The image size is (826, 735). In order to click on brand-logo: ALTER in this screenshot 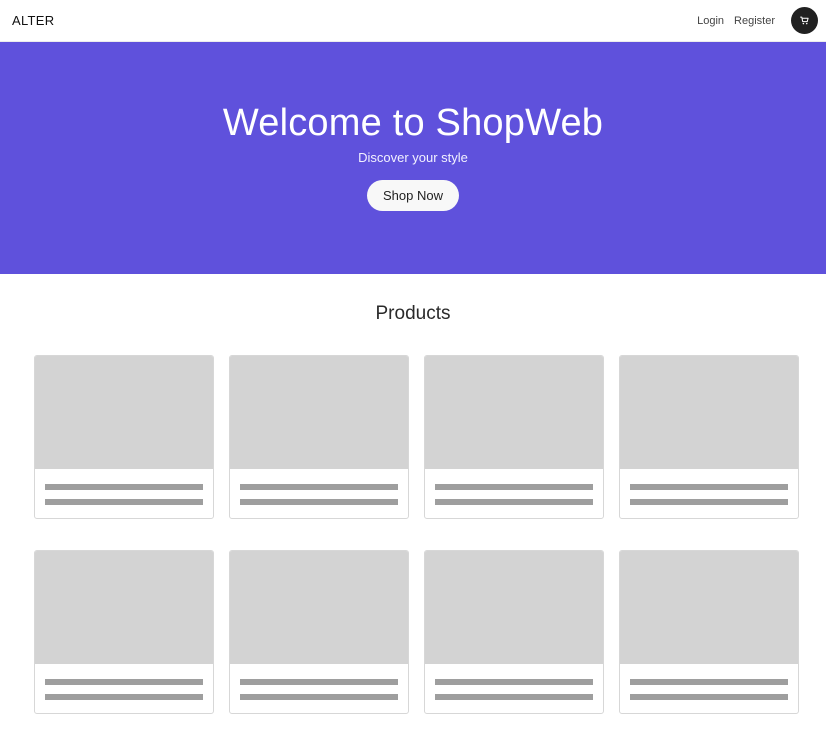, I will do `click(33, 20)`.